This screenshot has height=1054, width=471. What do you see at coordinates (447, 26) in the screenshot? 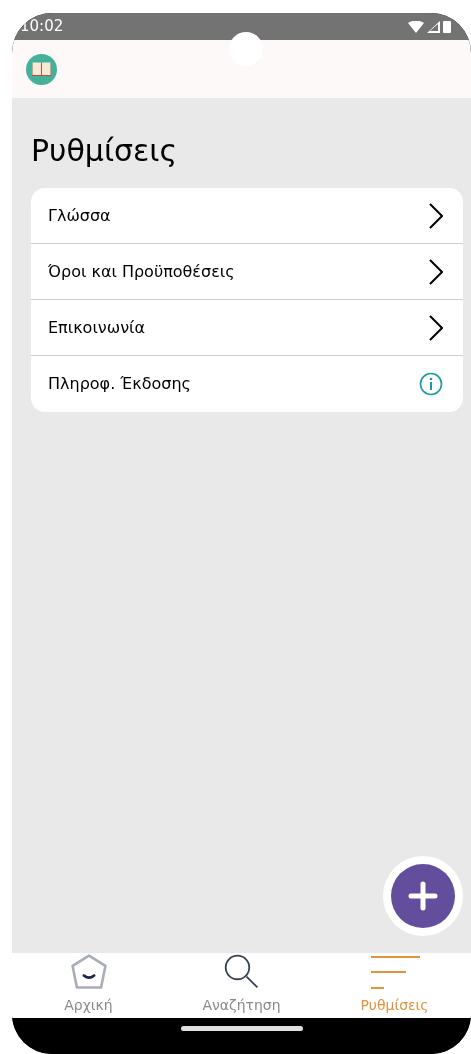
I see `battery-icon` at bounding box center [447, 26].